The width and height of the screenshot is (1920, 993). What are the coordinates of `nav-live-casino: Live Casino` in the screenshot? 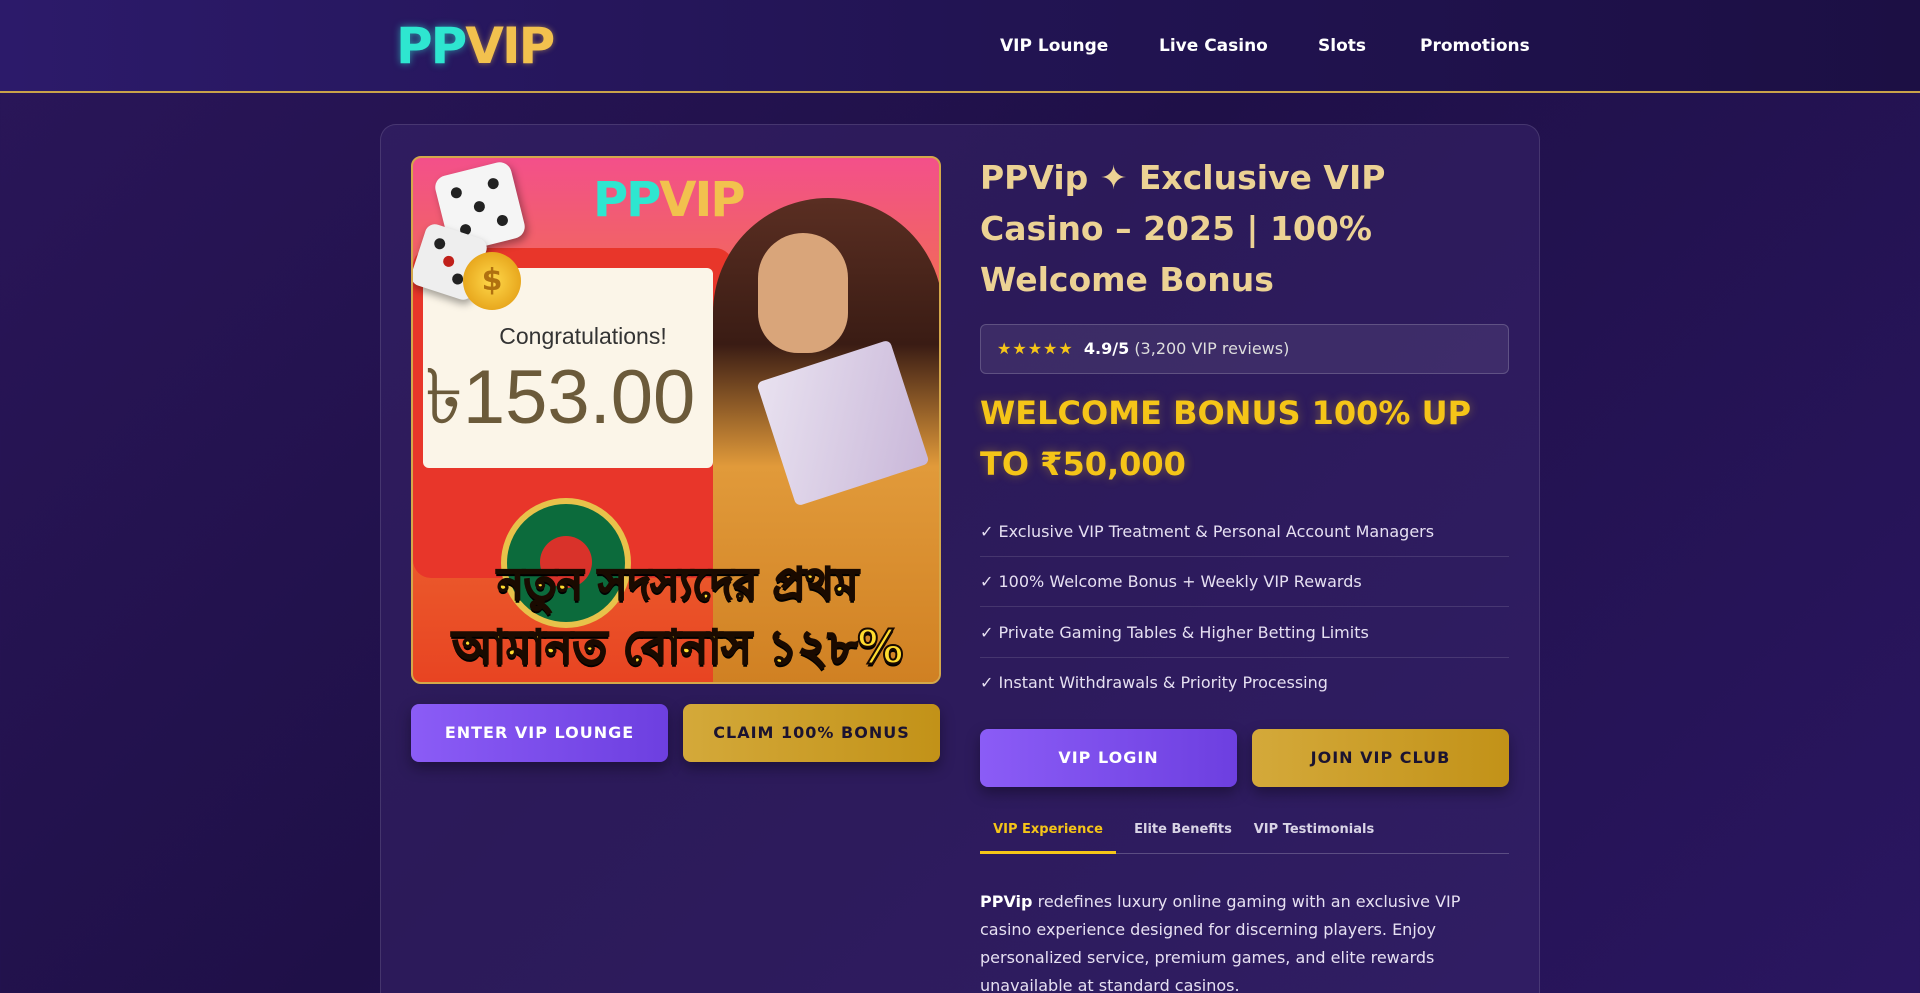 It's located at (1213, 46).